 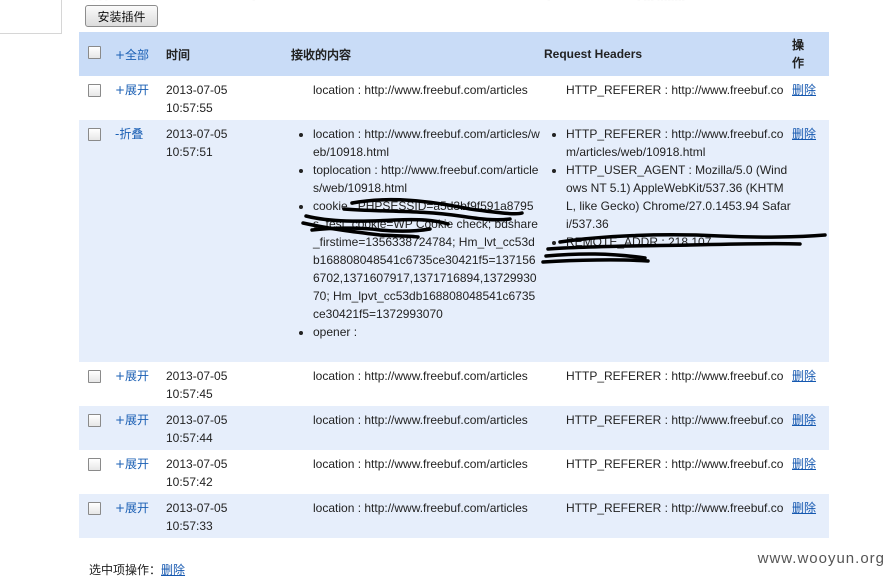 I want to click on row-clock: 10:57:45, so click(x=189, y=394).